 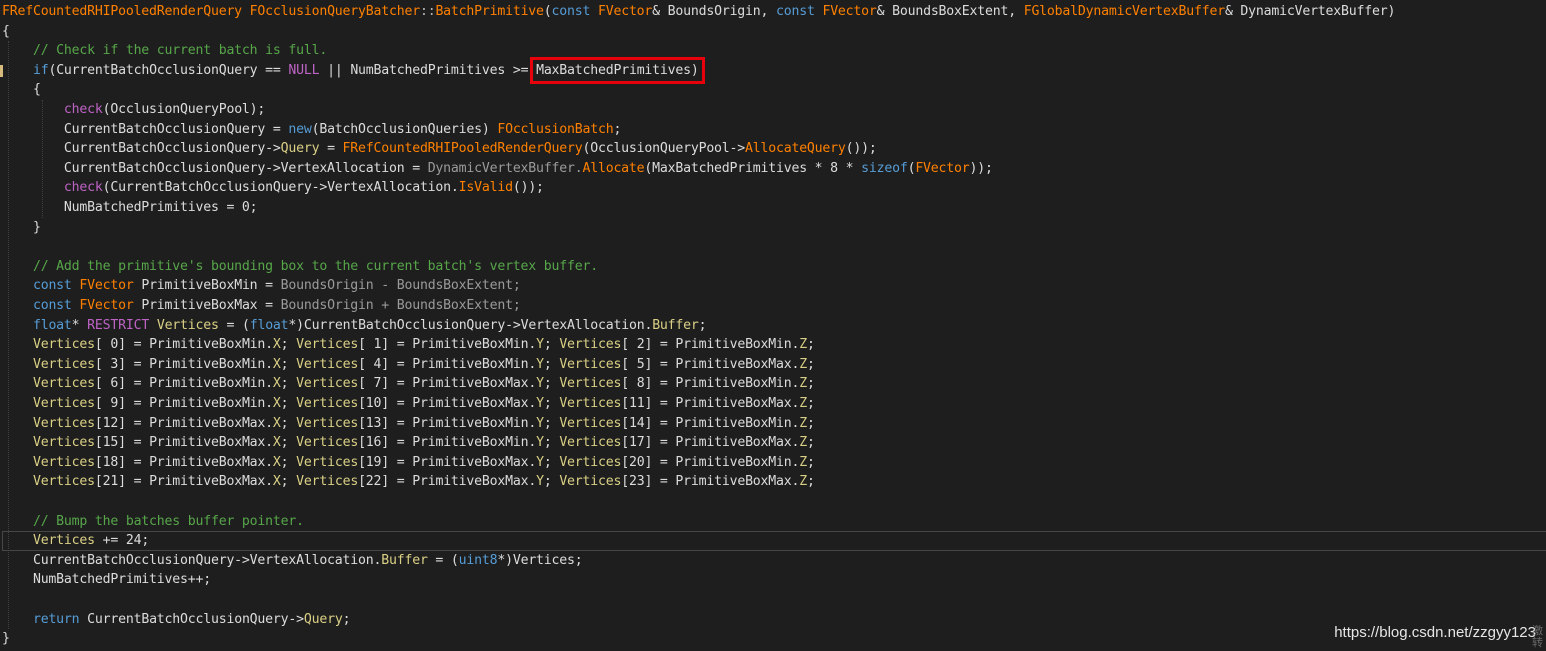 I want to click on code-token: if, so click(x=40, y=70).